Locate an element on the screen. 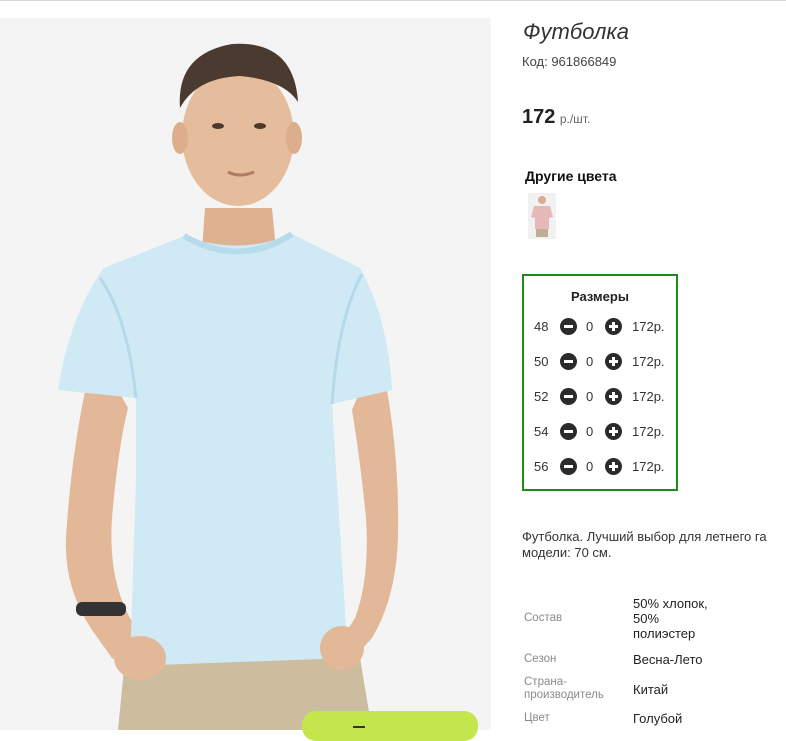 The width and height of the screenshot is (786, 741). product-price: 172 р./шт. is located at coordinates (556, 117).